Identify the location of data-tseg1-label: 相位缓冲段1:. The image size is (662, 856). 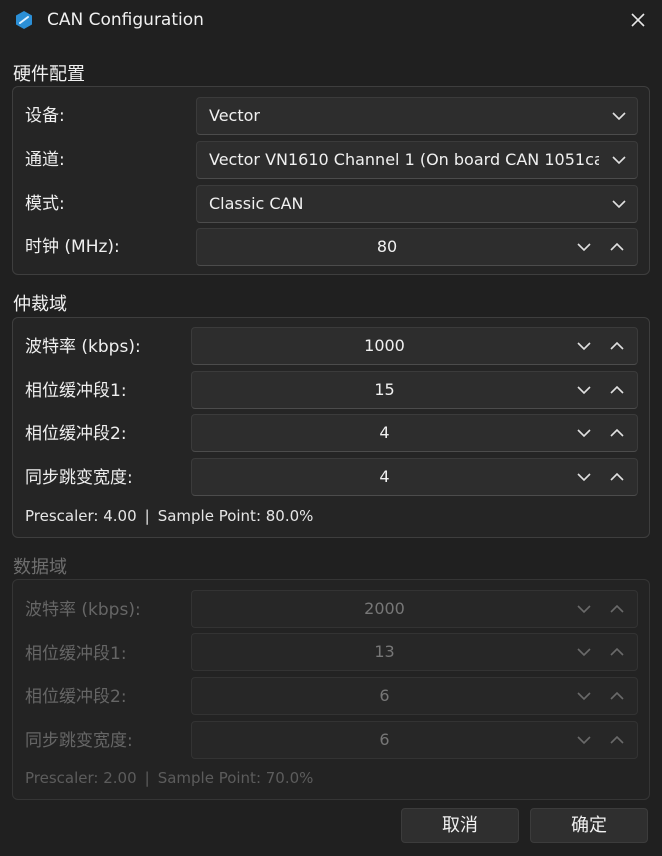
(76, 654).